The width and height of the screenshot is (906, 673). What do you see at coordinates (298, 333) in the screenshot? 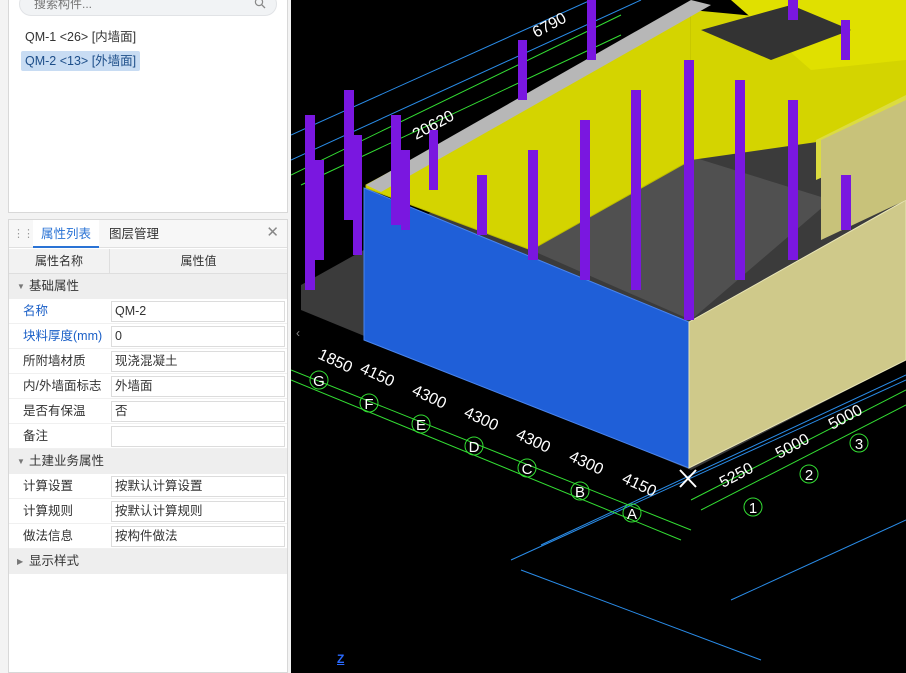
I see `collapse-panel-icon: ‹` at bounding box center [298, 333].